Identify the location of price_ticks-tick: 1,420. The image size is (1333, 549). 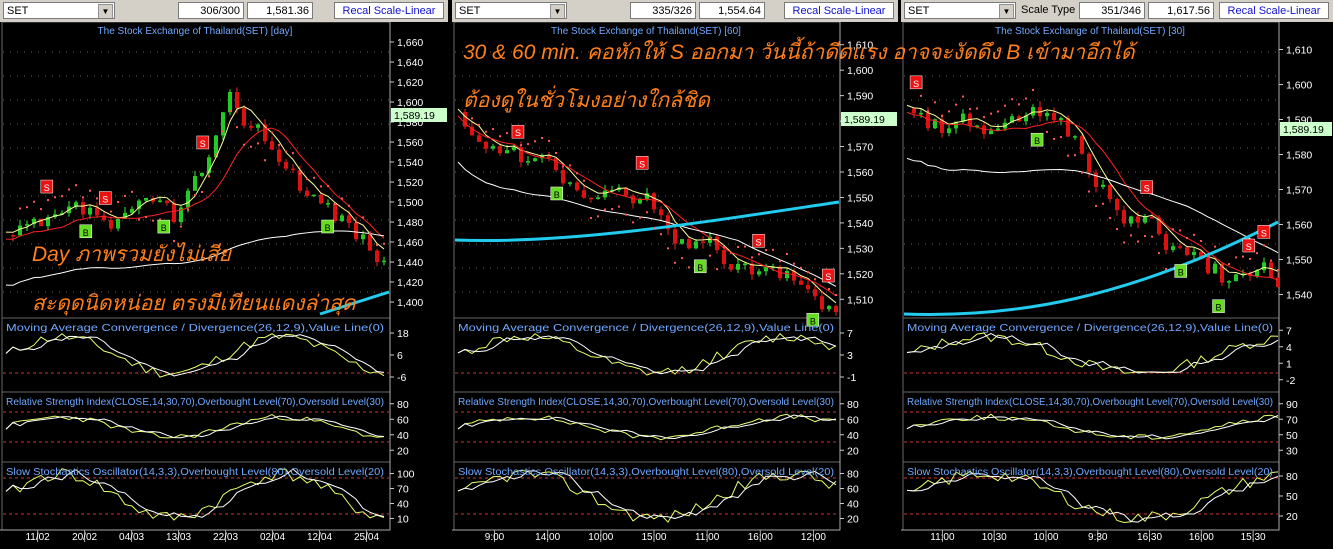
(410, 283).